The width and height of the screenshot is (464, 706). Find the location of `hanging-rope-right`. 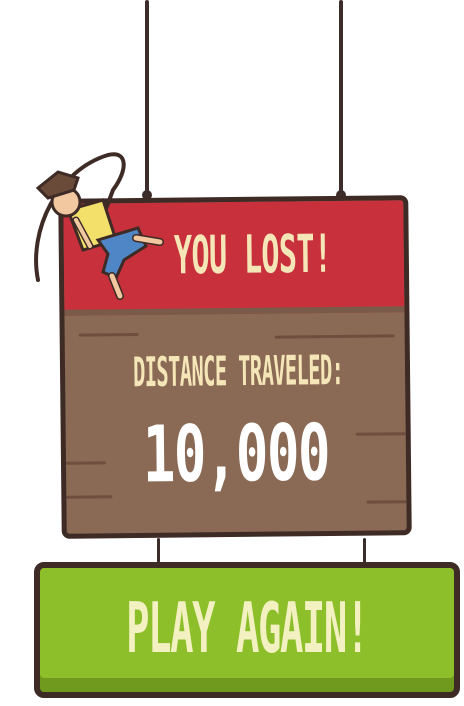

hanging-rope-right is located at coordinates (341, 98).